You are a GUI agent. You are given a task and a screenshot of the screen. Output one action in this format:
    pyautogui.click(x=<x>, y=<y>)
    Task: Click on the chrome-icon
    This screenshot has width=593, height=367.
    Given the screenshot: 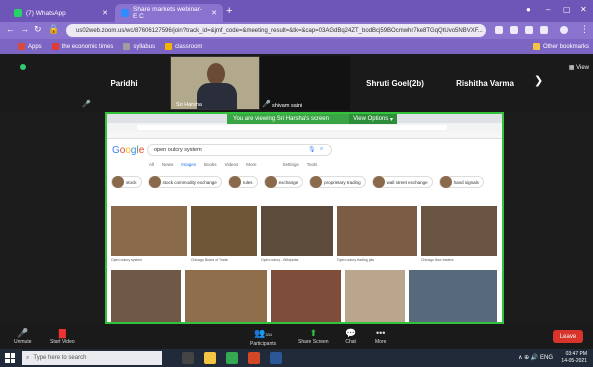 What is the action you would take?
    pyautogui.click(x=232, y=358)
    